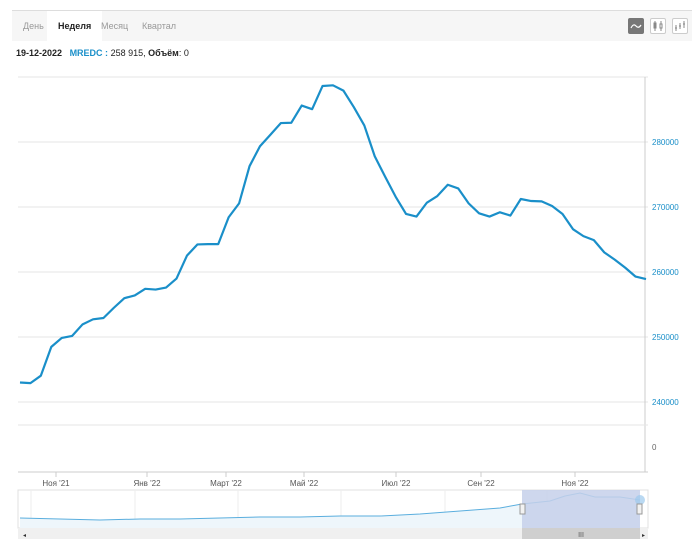 The height and width of the screenshot is (554, 700). I want to click on x-tick-label: Май '22, so click(304, 483).